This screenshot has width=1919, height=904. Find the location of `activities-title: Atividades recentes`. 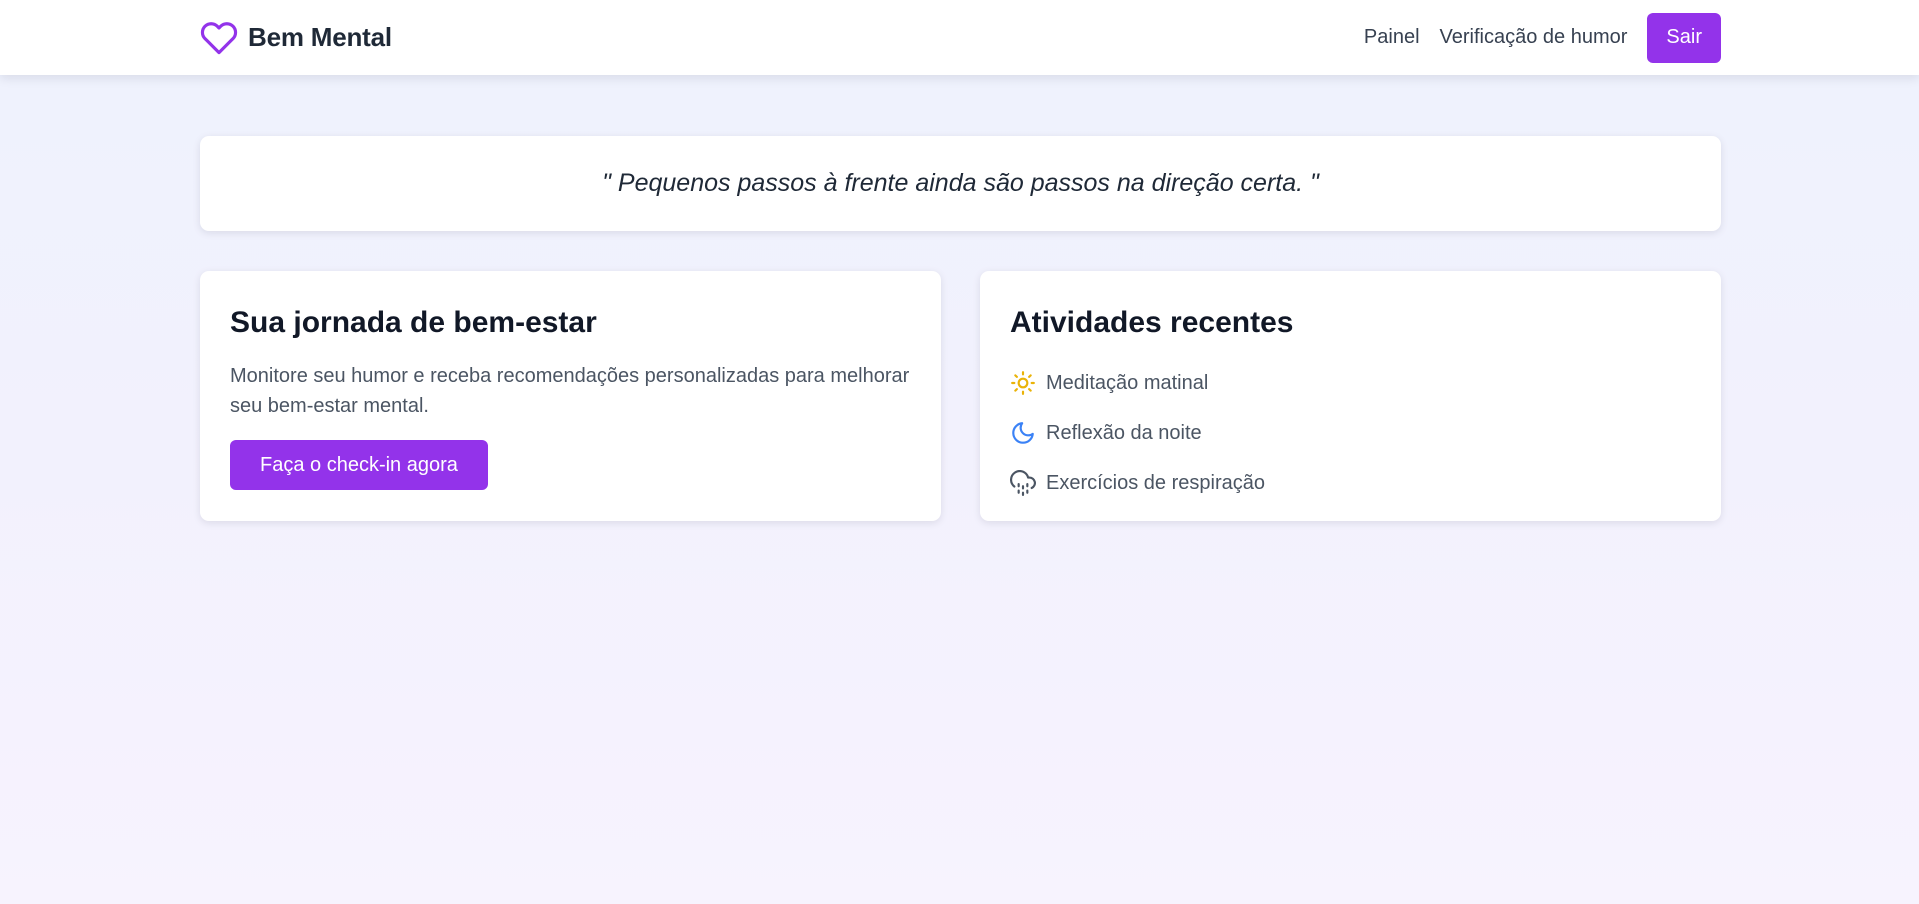

activities-title: Atividades recentes is located at coordinates (1152, 322).